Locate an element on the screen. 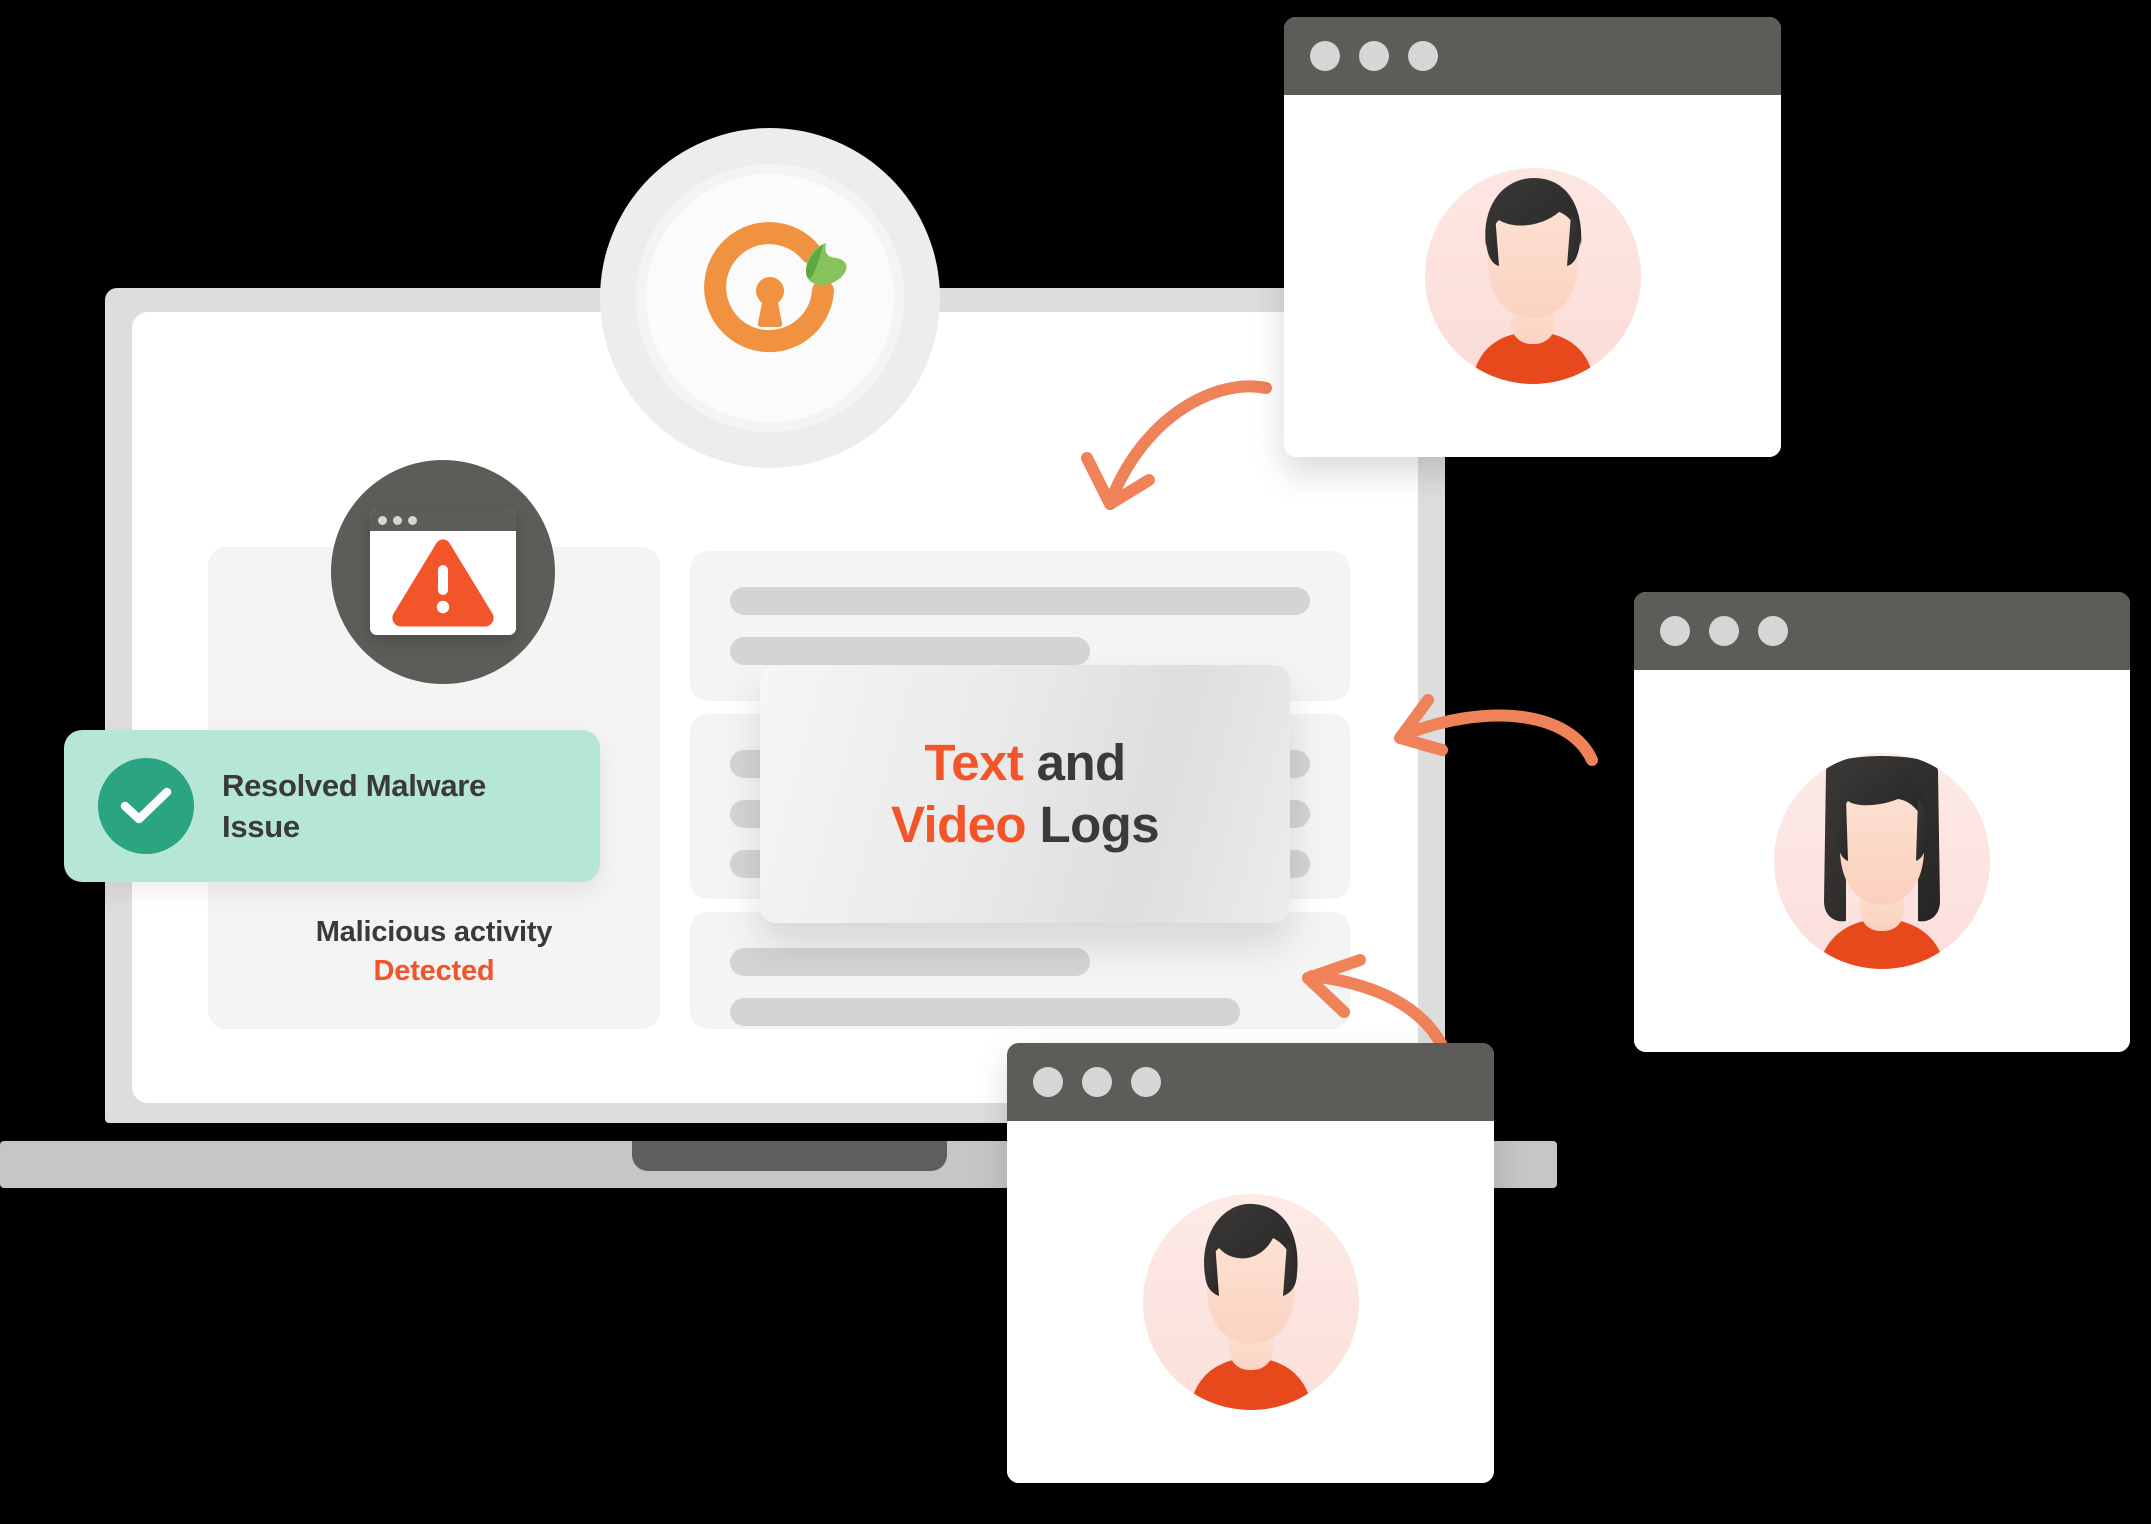 This screenshot has height=1524, width=2151. male-avatar-short-hair is located at coordinates (1532, 276).